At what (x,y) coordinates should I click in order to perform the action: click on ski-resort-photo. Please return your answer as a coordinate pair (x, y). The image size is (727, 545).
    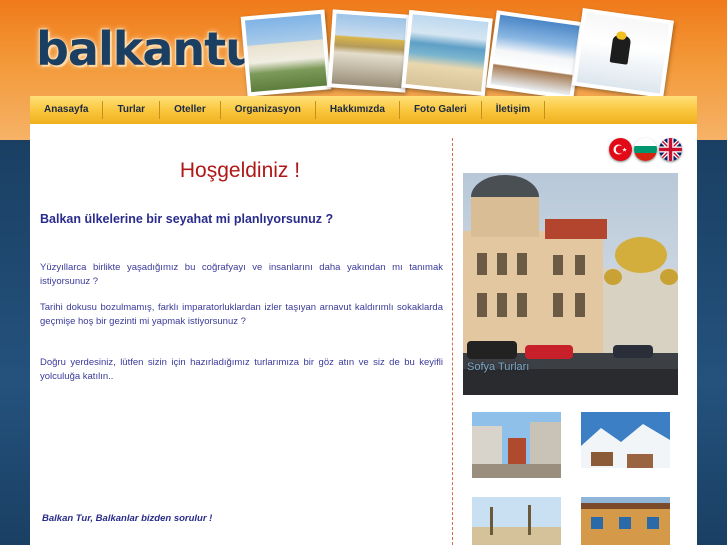
    Looking at the image, I should click on (535, 55).